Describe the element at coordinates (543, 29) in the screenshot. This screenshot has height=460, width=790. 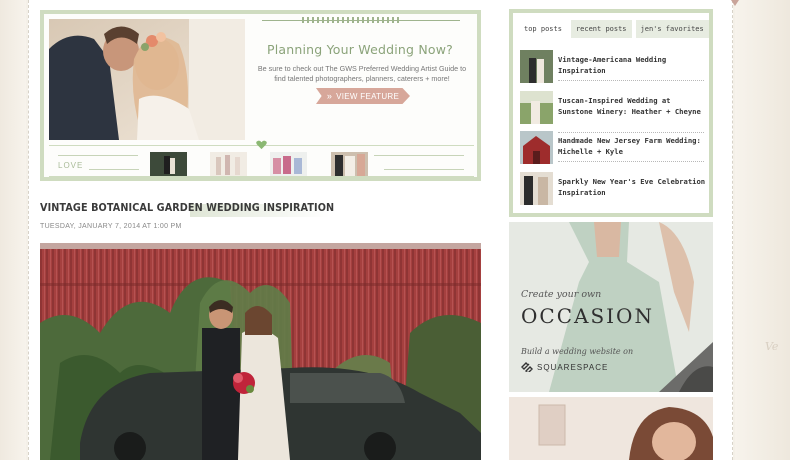
I see `tab-top-posts: top posts` at that location.